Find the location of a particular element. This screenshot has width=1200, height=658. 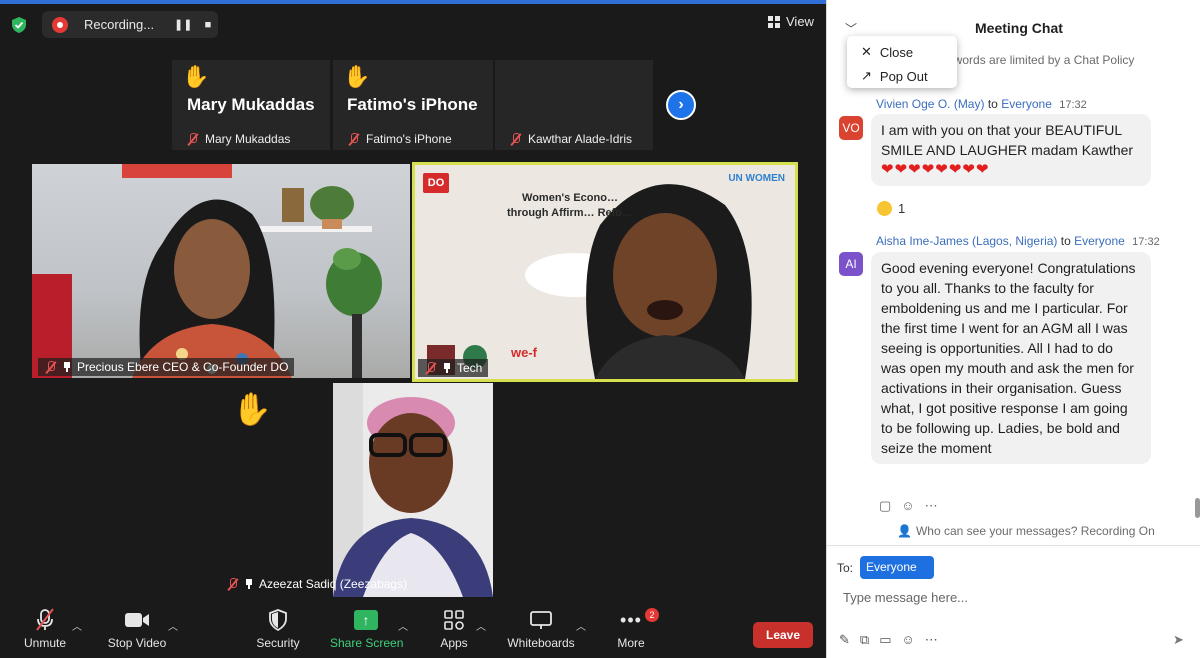

participant-name-large: Mary Mukaddas is located at coordinates (251, 104).